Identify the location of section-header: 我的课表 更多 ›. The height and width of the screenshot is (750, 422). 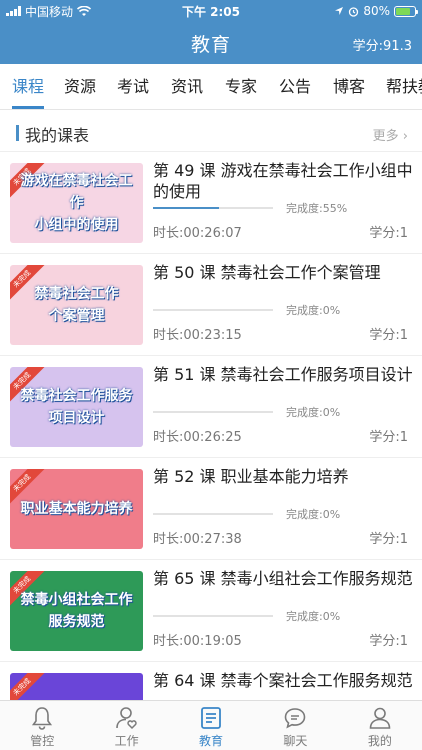
(211, 132).